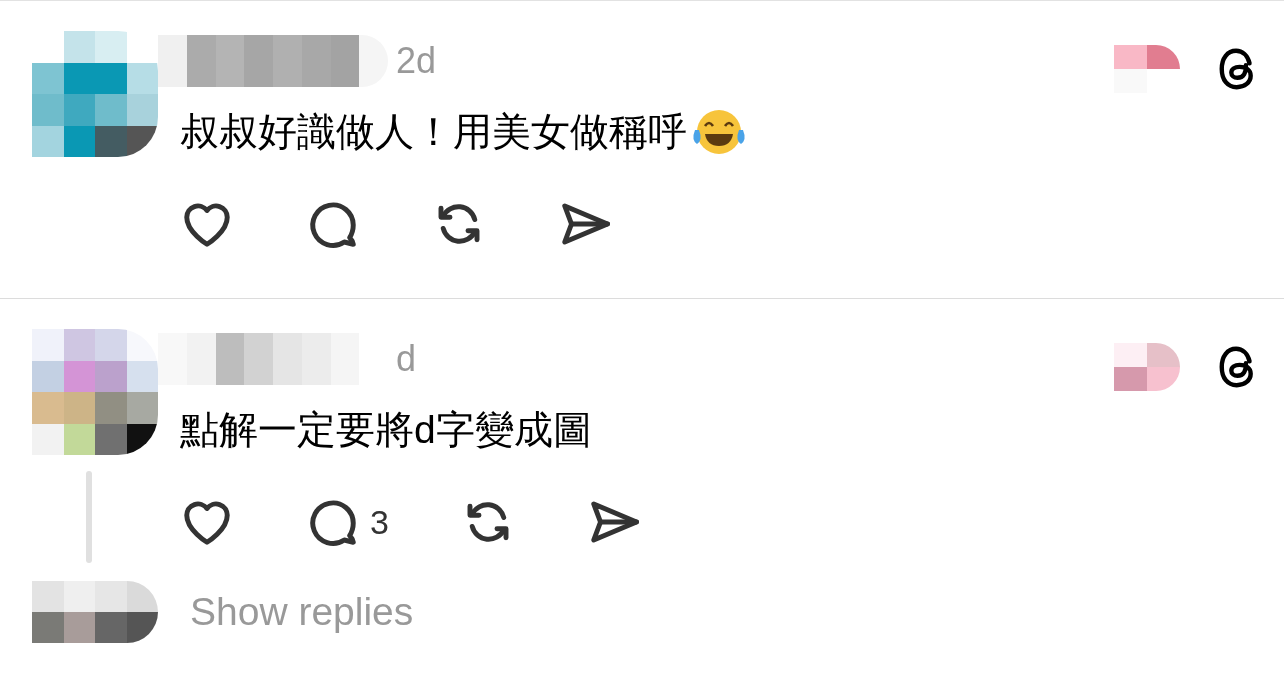 This screenshot has width=1284, height=686. I want to click on post-time: 2d, so click(416, 61).